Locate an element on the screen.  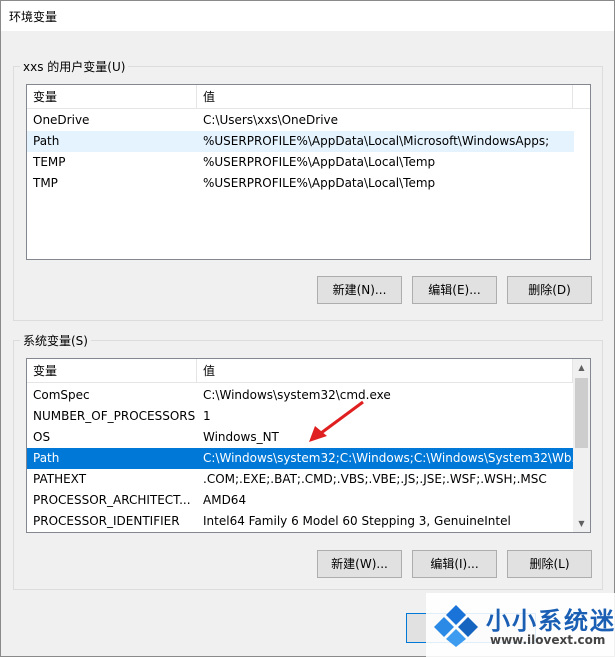
watermark-url: www.ilovext.com is located at coordinates (548, 640).